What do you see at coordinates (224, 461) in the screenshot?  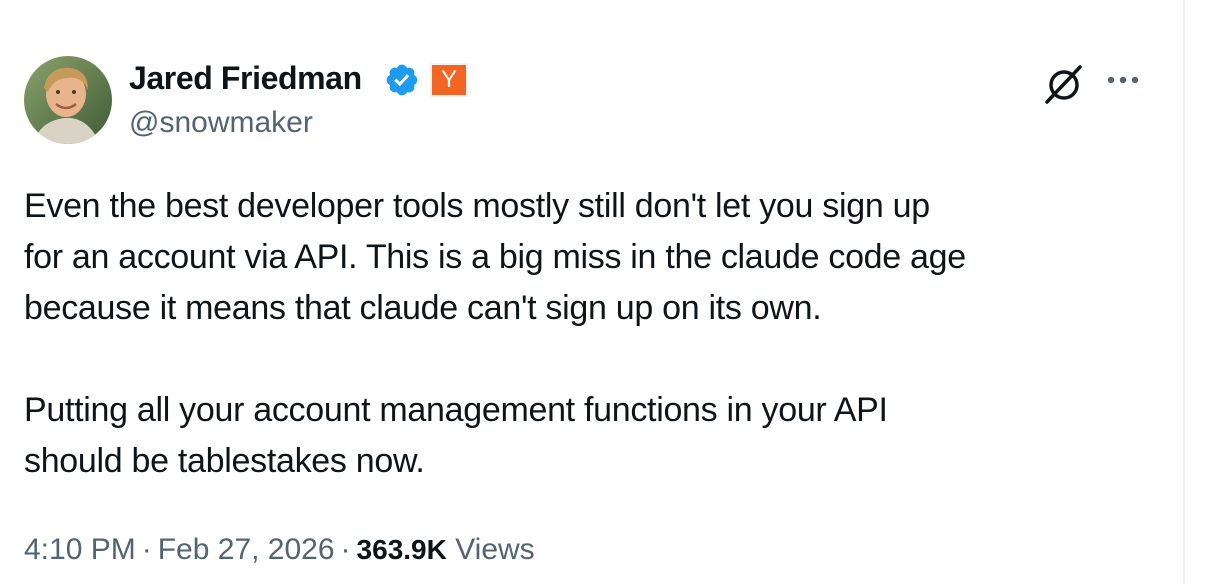 I see `tweet-text-line: should be tablestakes now.` at bounding box center [224, 461].